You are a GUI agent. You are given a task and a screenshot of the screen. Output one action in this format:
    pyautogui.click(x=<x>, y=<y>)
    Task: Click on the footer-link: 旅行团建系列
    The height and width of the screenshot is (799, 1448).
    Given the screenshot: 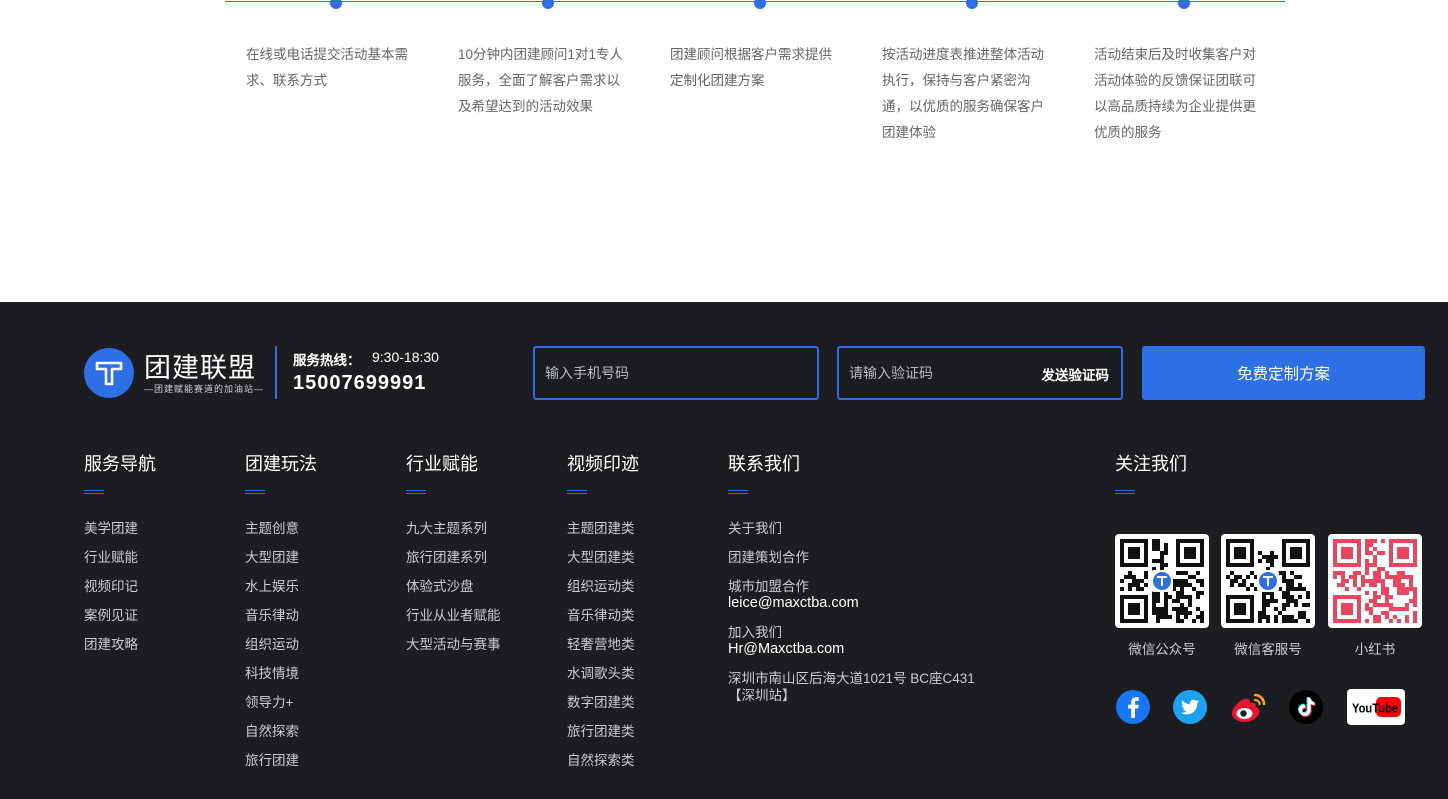 What is the action you would take?
    pyautogui.click(x=453, y=563)
    